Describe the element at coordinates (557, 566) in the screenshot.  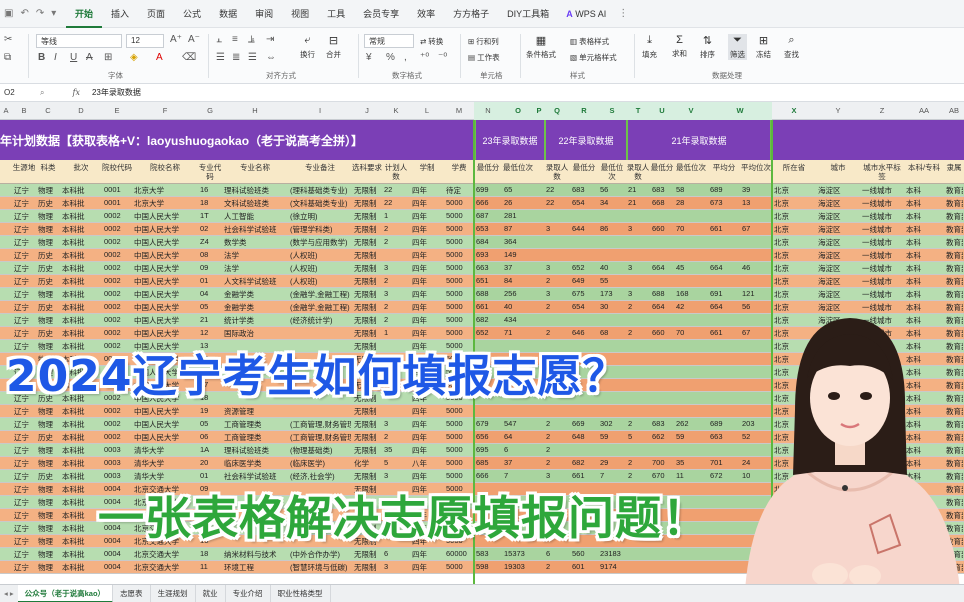
I see `table-cell: 2` at that location.